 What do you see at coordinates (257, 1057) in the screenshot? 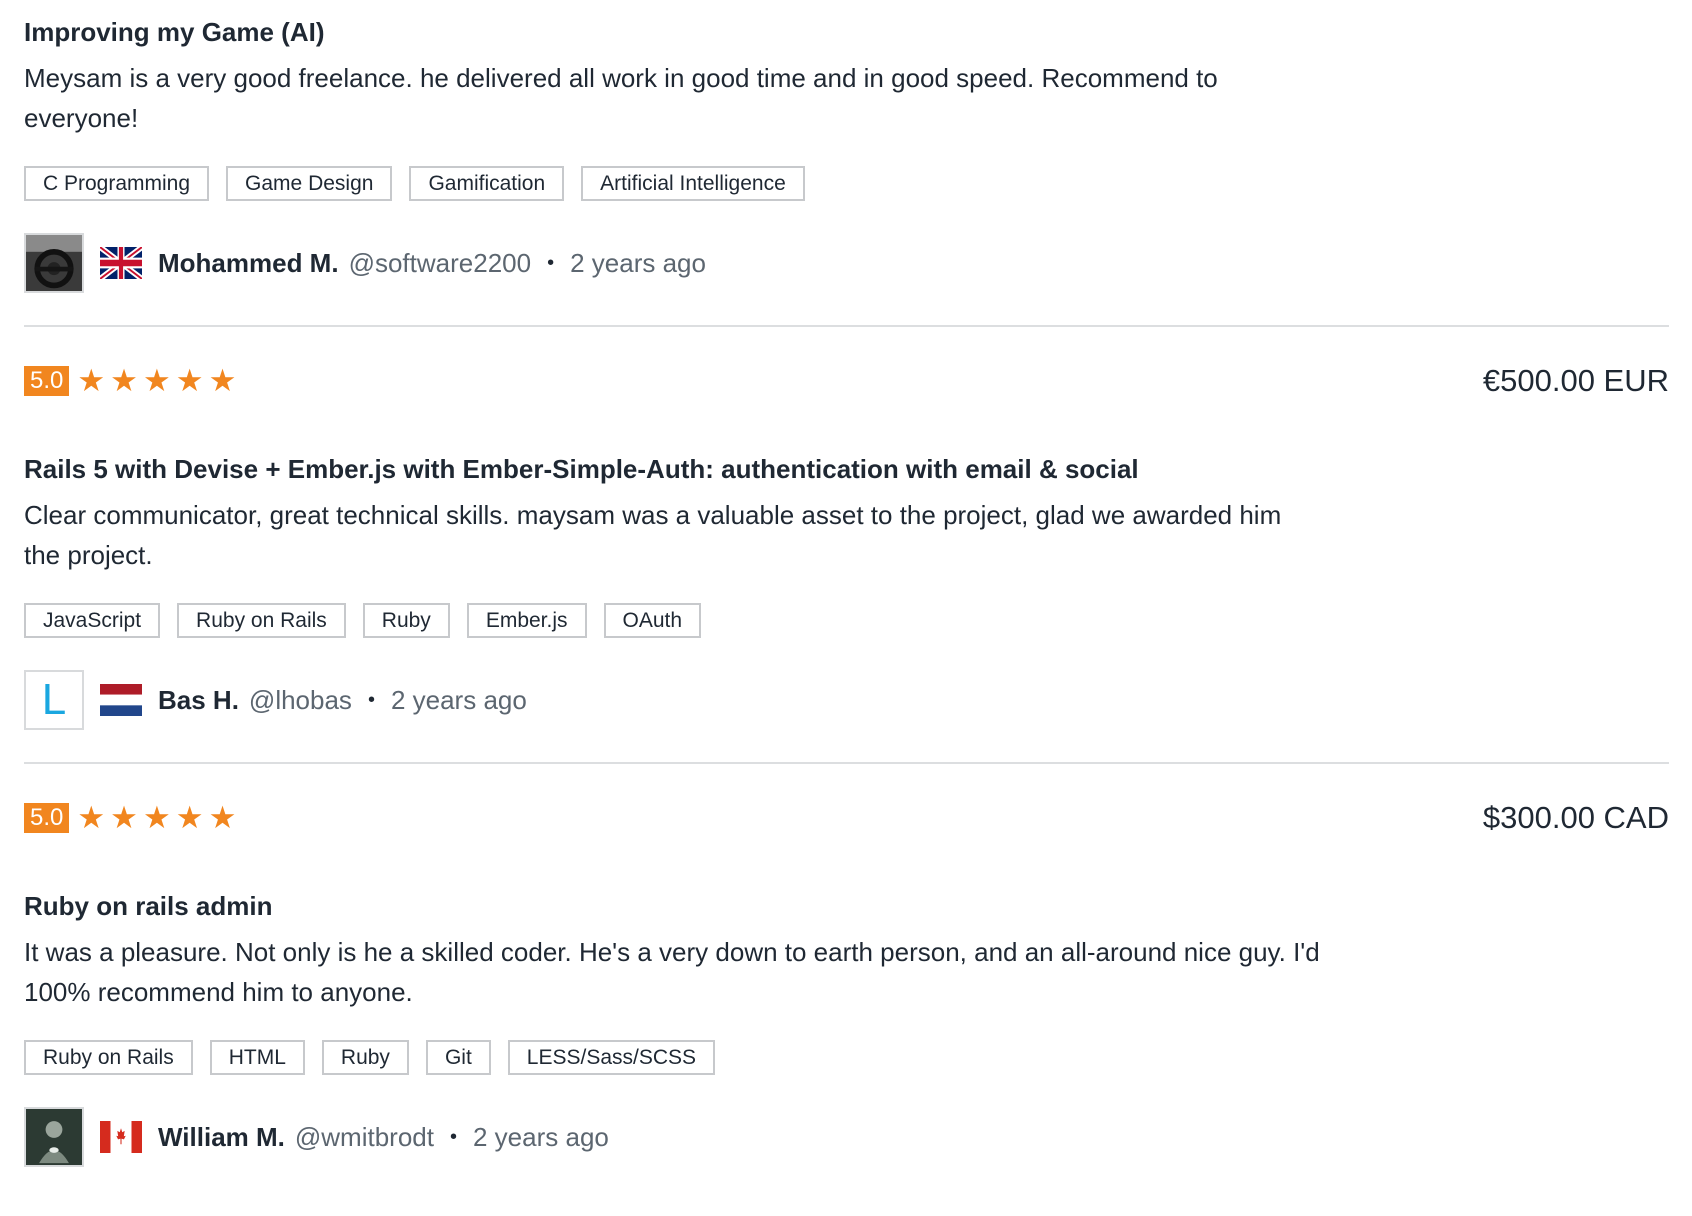
I see `skill-tag: HTML` at bounding box center [257, 1057].